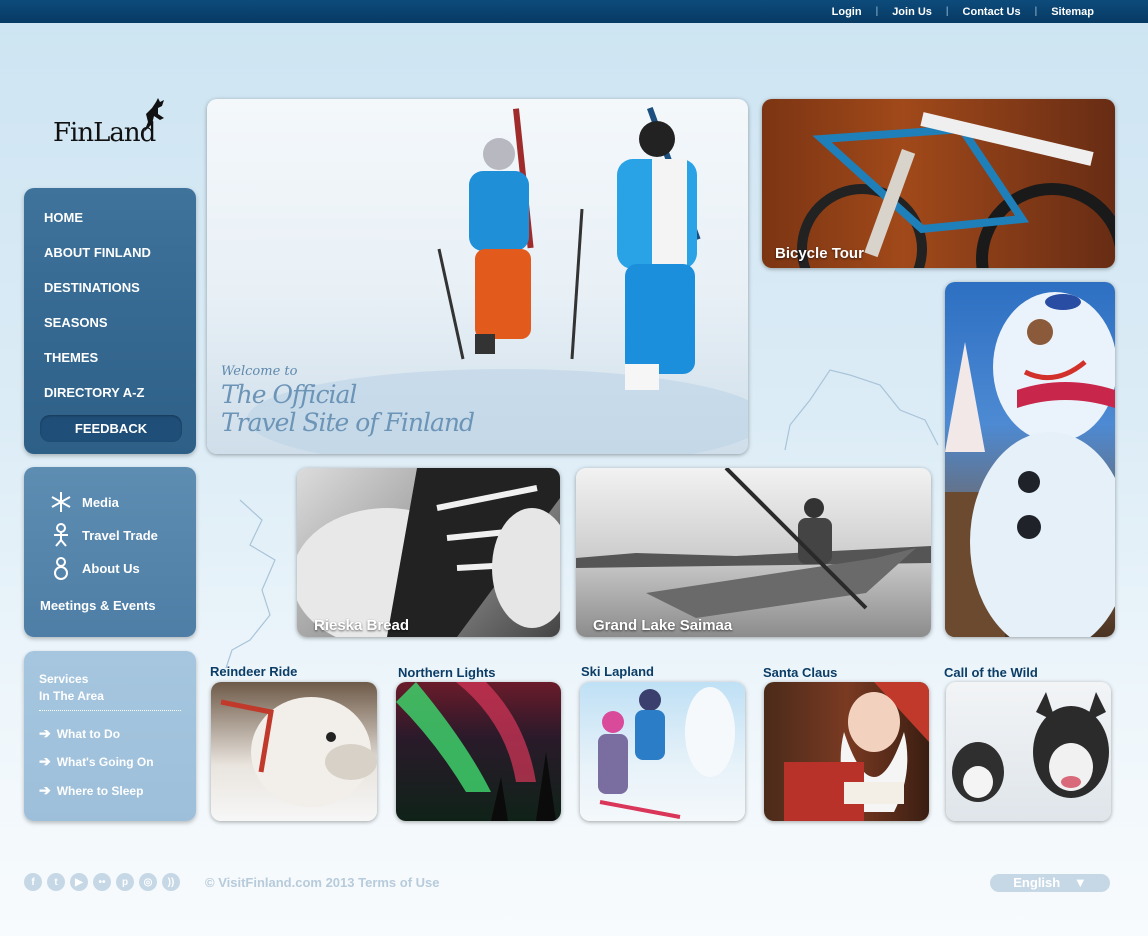 The image size is (1148, 936). Describe the element at coordinates (1030, 747) in the screenshot. I see `huskies-photo` at that location.